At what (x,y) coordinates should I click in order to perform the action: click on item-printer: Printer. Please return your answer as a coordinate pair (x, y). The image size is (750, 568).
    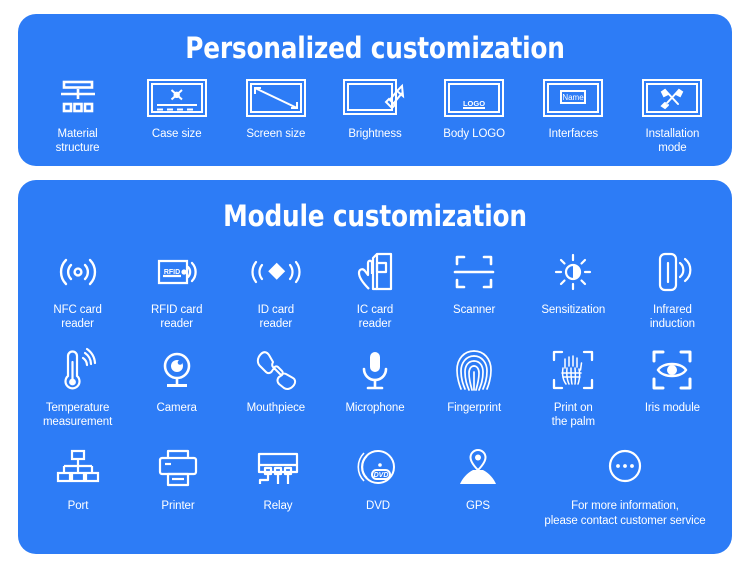
    Looking at the image, I should click on (178, 478).